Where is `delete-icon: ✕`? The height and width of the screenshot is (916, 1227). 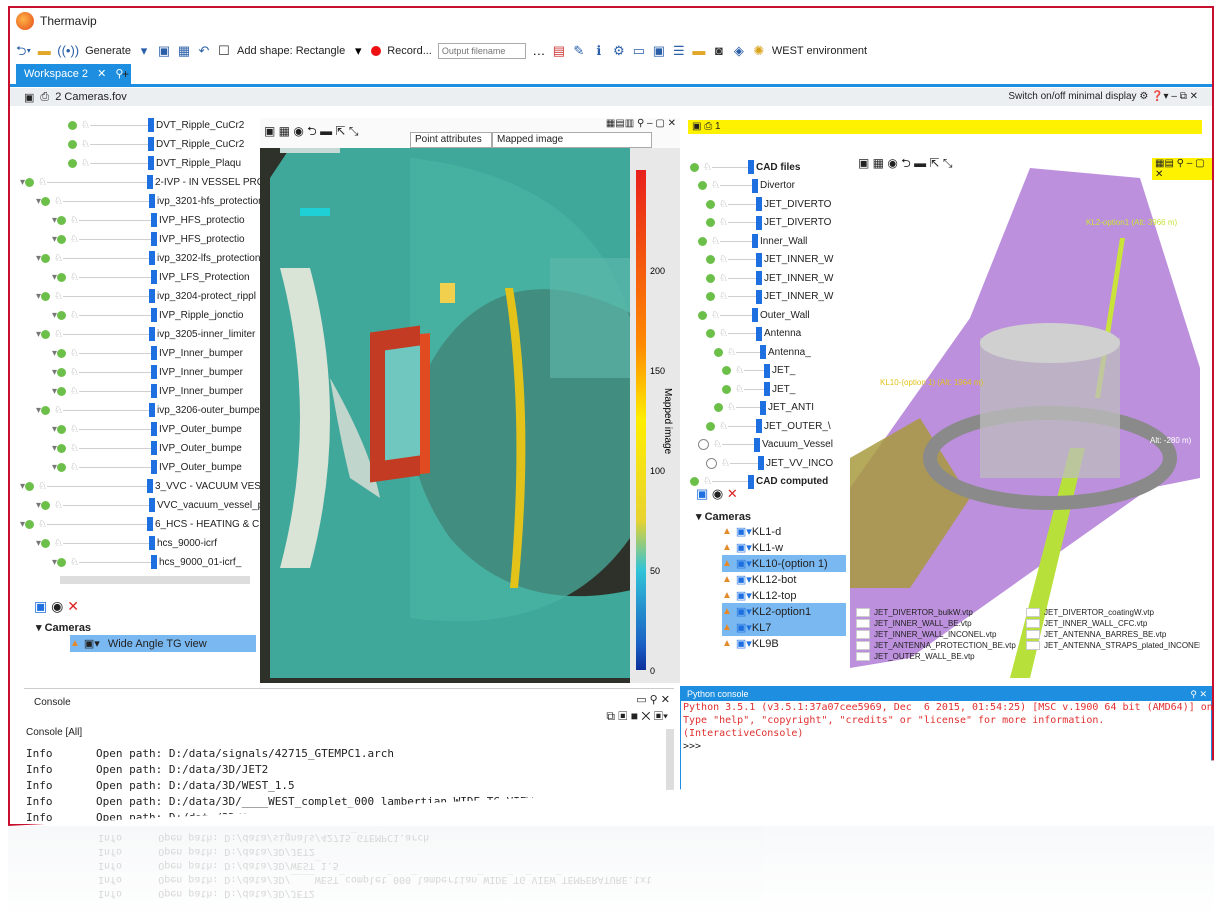 delete-icon: ✕ is located at coordinates (732, 493).